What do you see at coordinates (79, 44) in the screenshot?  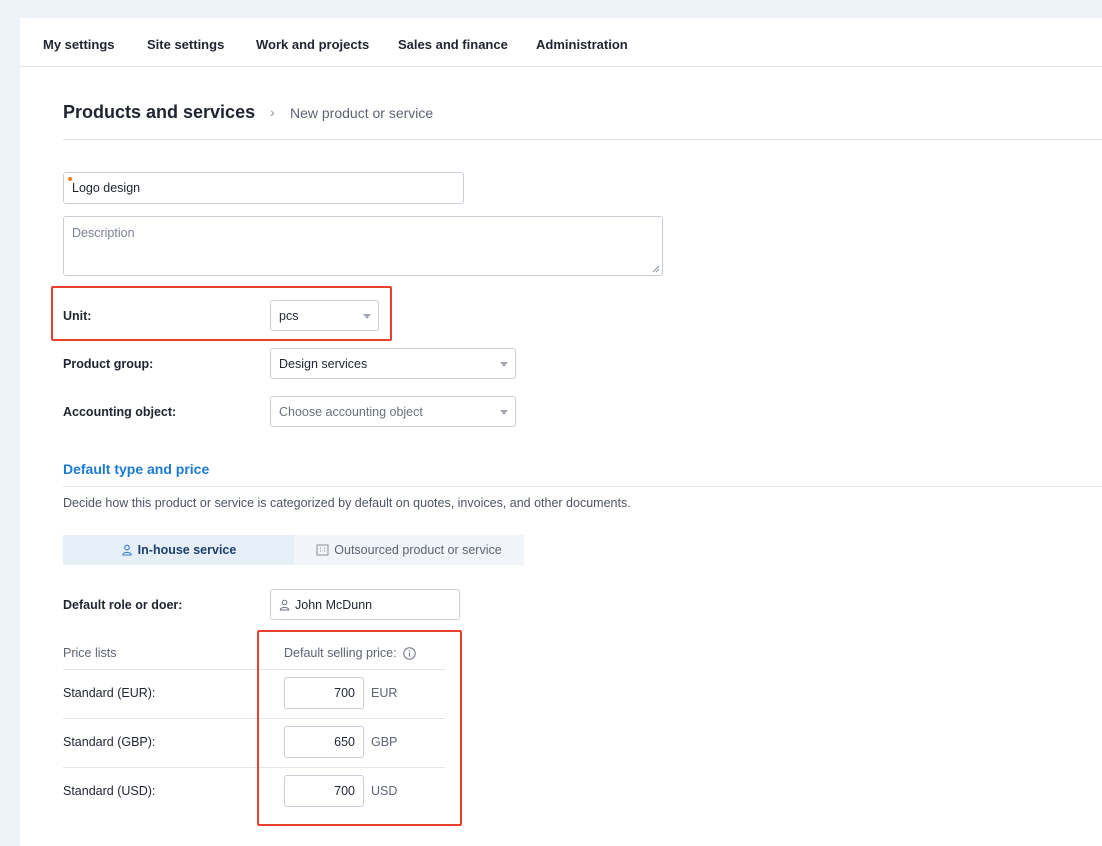 I see `nav-my-settings: My settings` at bounding box center [79, 44].